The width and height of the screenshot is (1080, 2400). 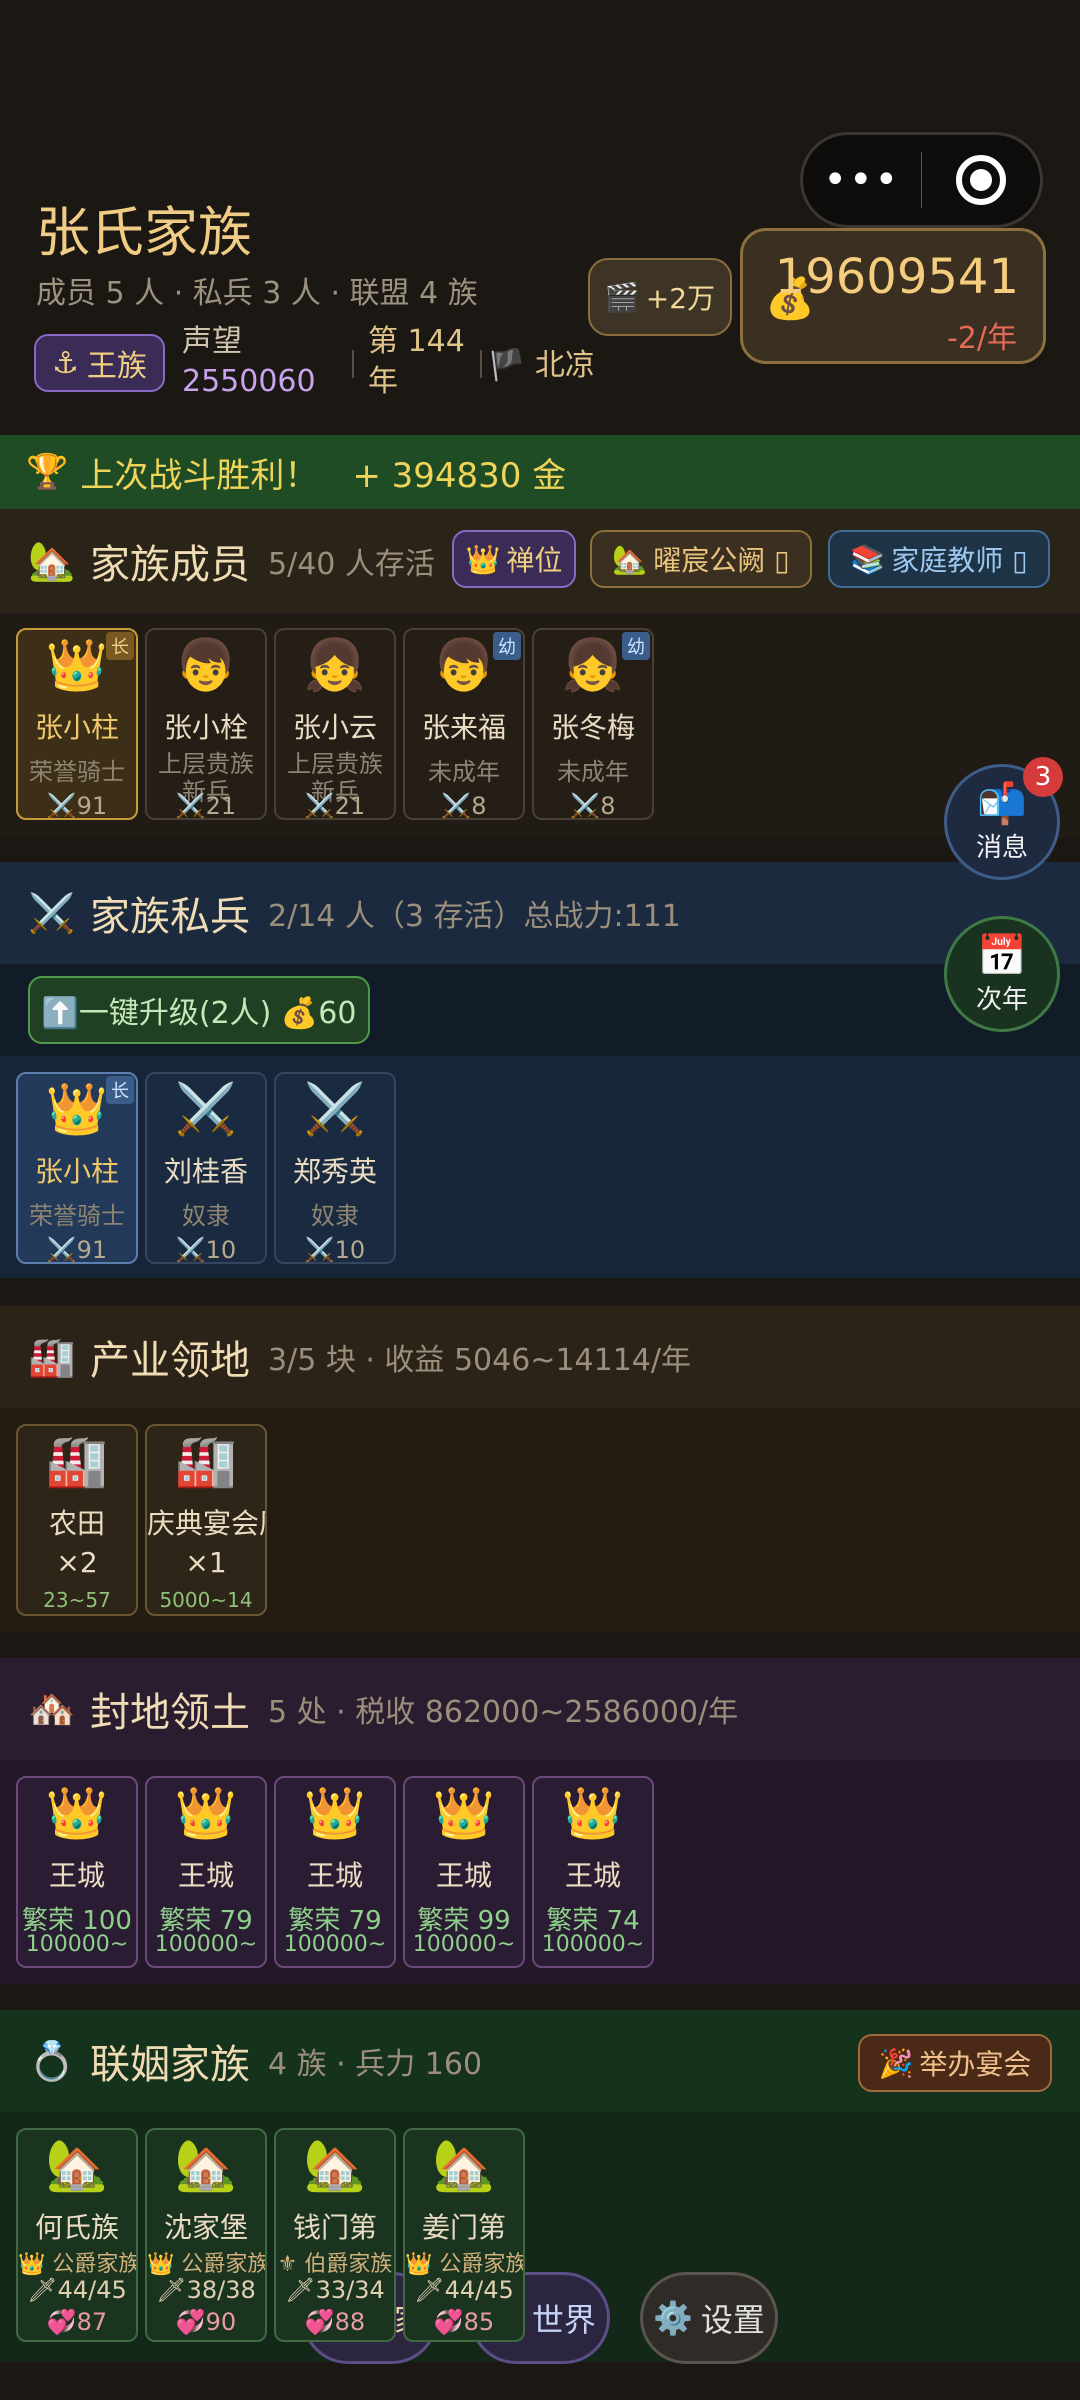 I want to click on member-name: 张小柱, so click(x=76, y=727).